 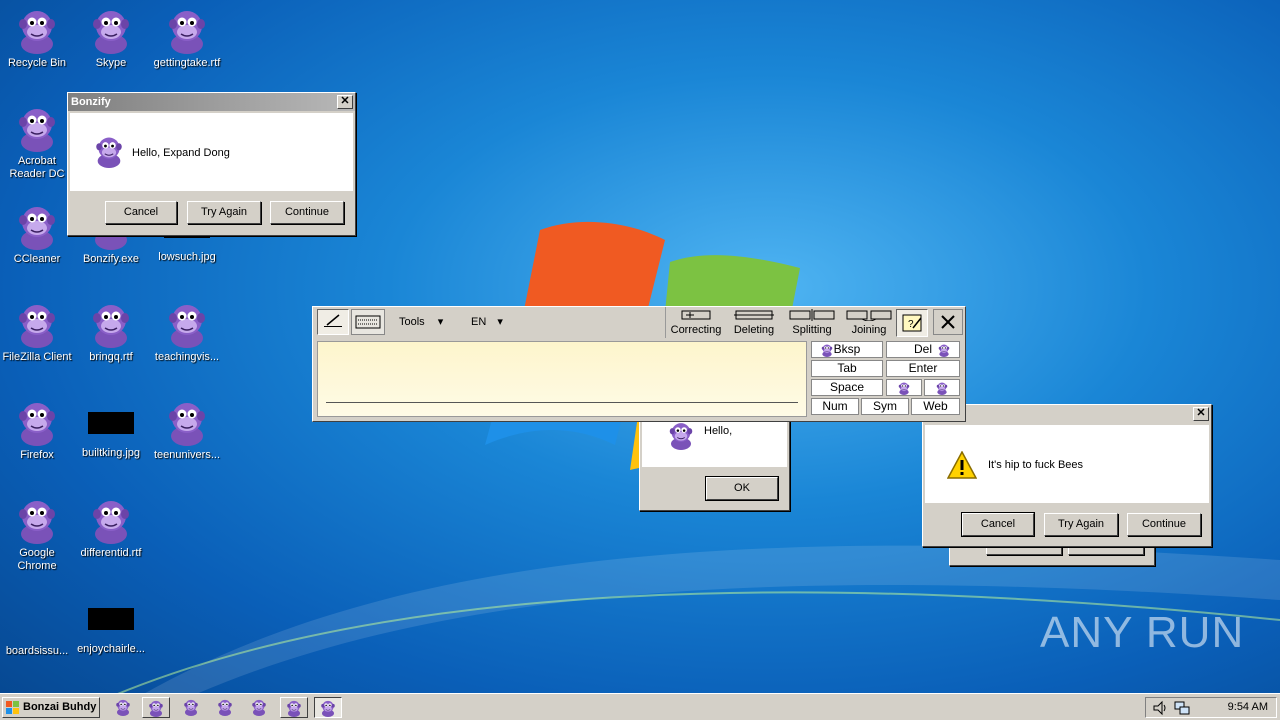 What do you see at coordinates (37, 534) in the screenshot?
I see `desktop-icon: Google Chrome` at bounding box center [37, 534].